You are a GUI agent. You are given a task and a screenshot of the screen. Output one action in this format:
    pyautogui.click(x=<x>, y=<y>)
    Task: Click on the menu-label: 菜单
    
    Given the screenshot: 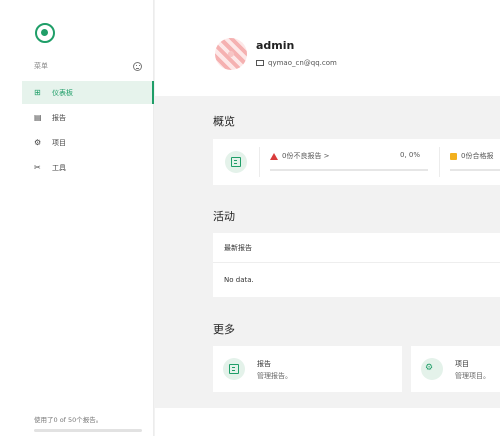 What is the action you would take?
    pyautogui.click(x=41, y=66)
    